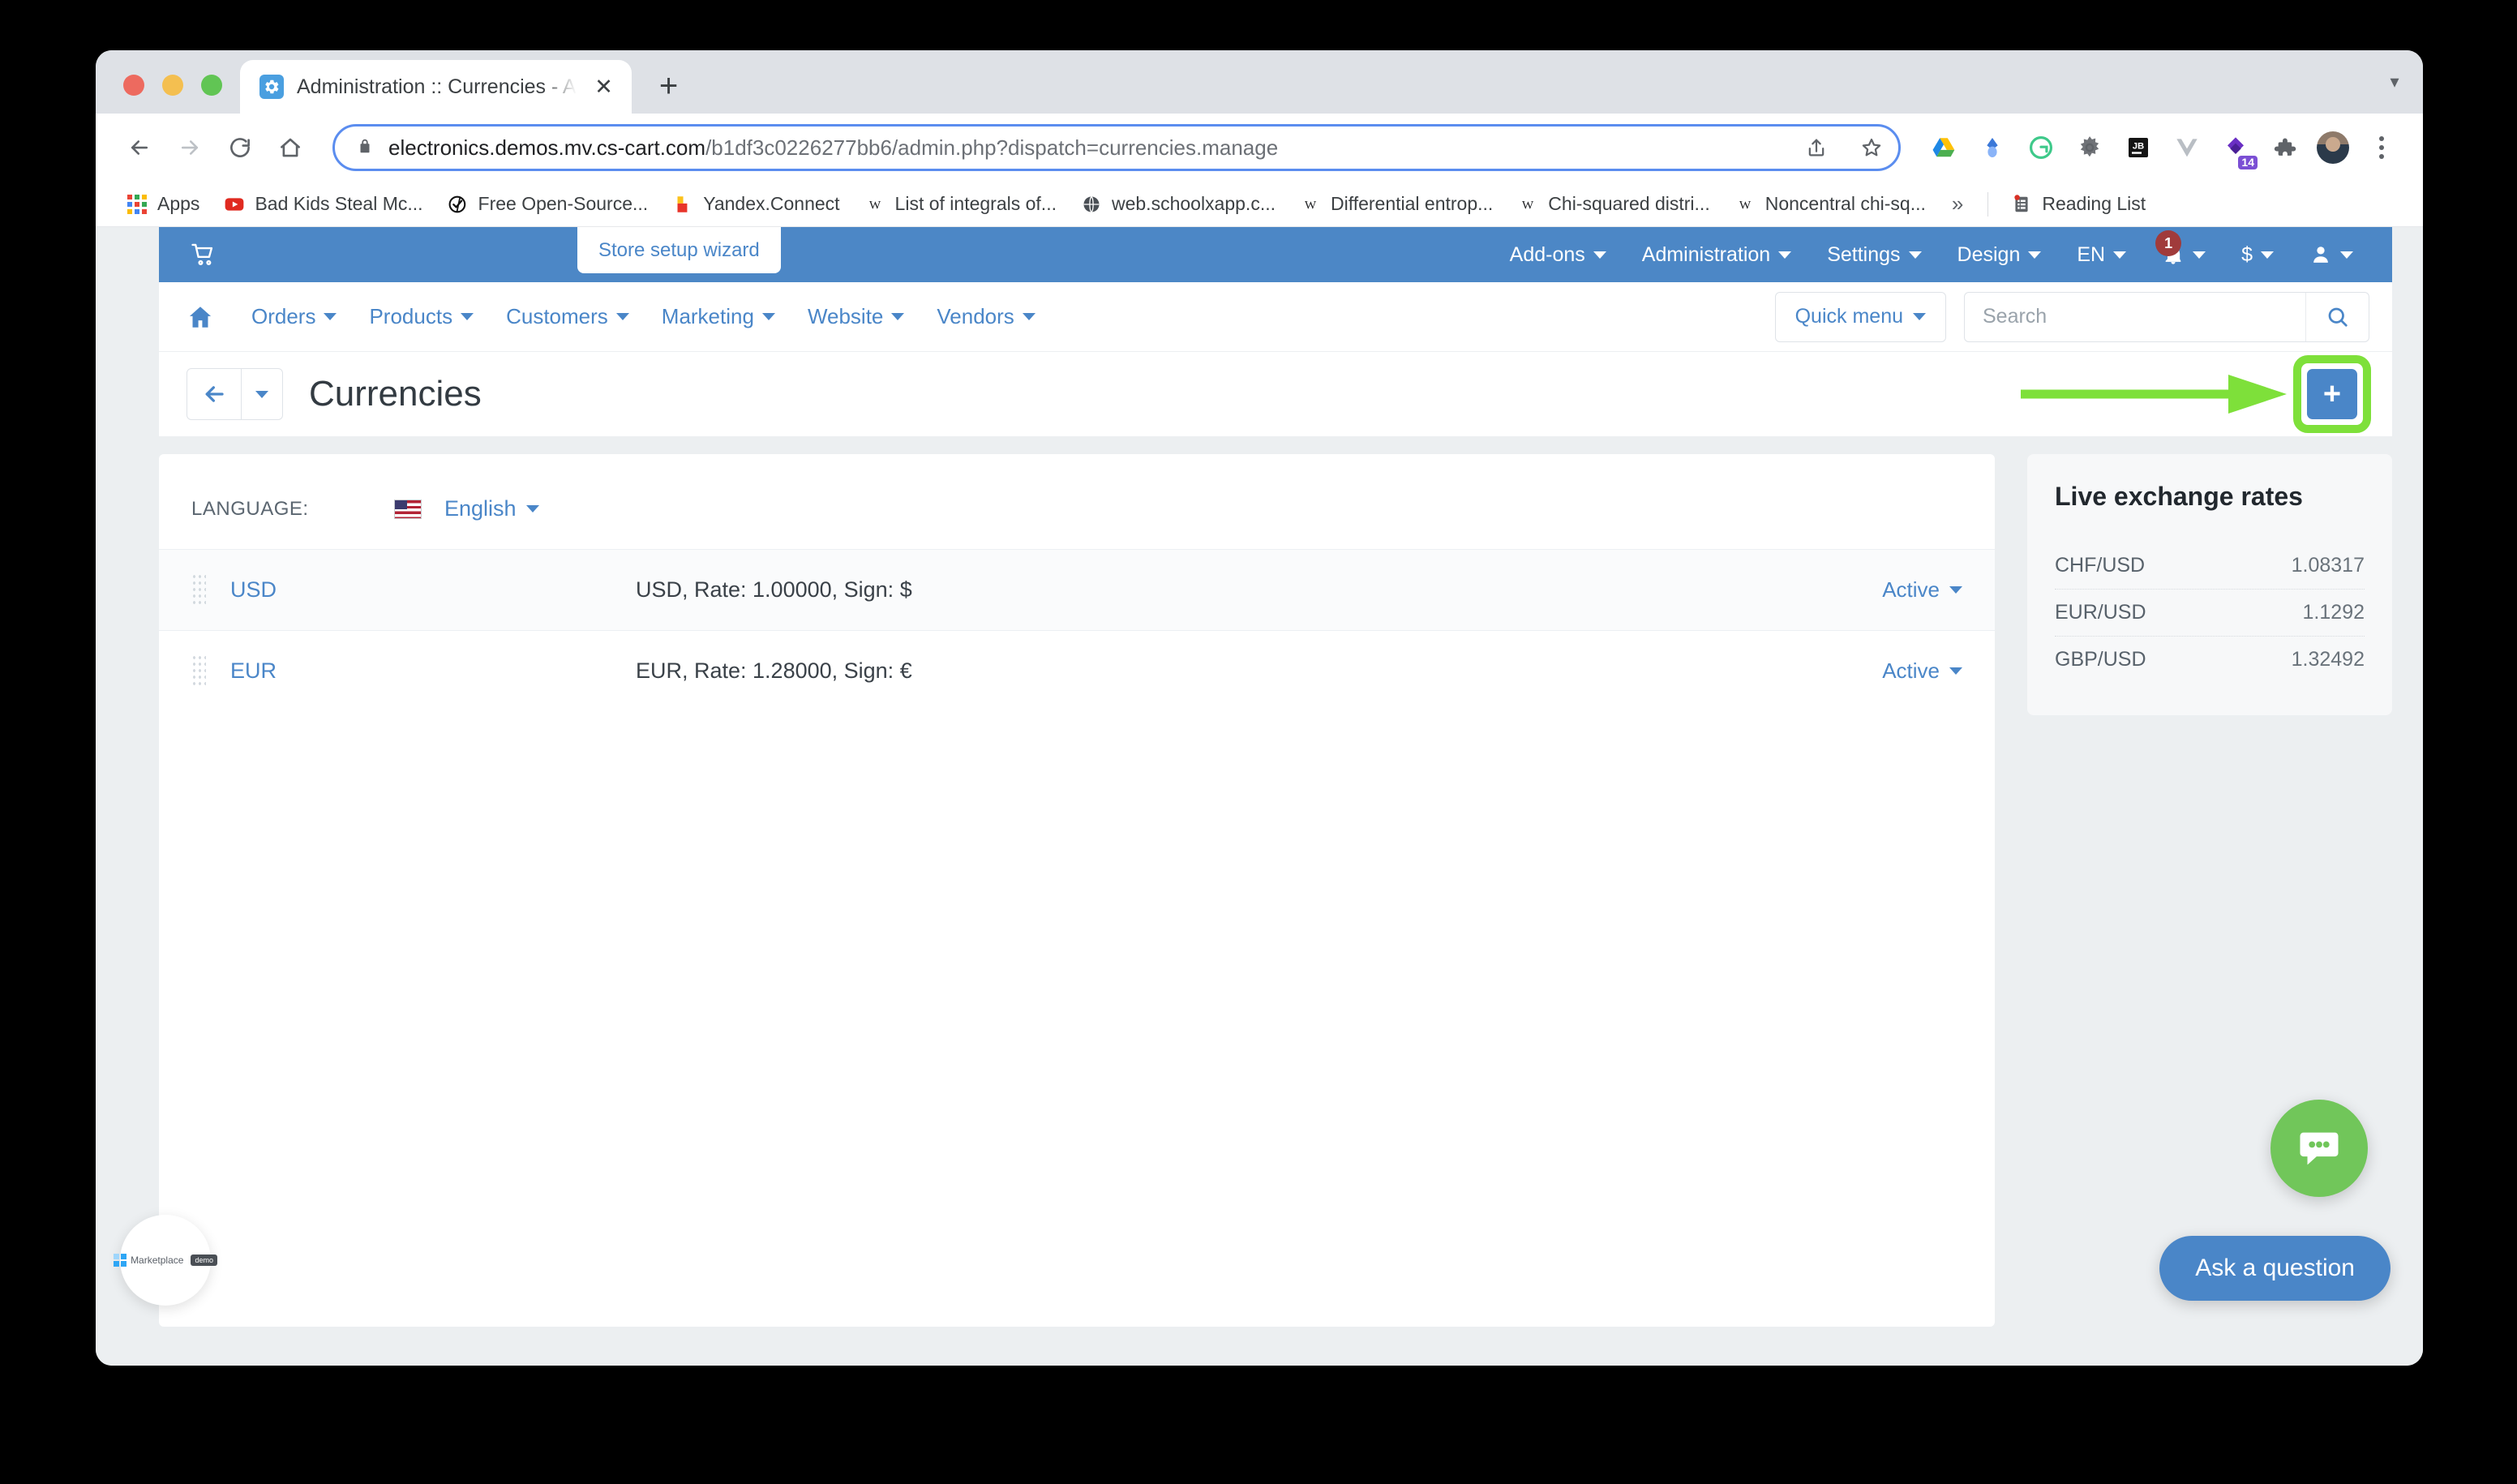 This screenshot has height=1484, width=2517. I want to click on home-icon, so click(200, 317).